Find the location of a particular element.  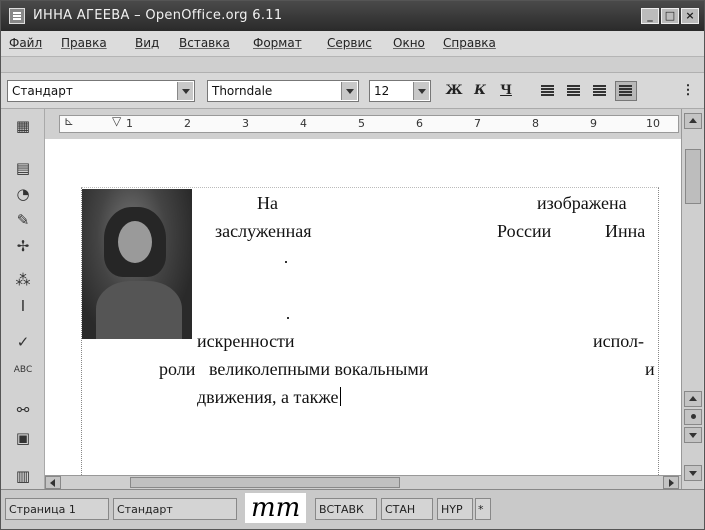

ruler-area: ⊾ ▽ 1 2 3 4 5 6 7 8 9 10 is located at coordinates (352, 124).